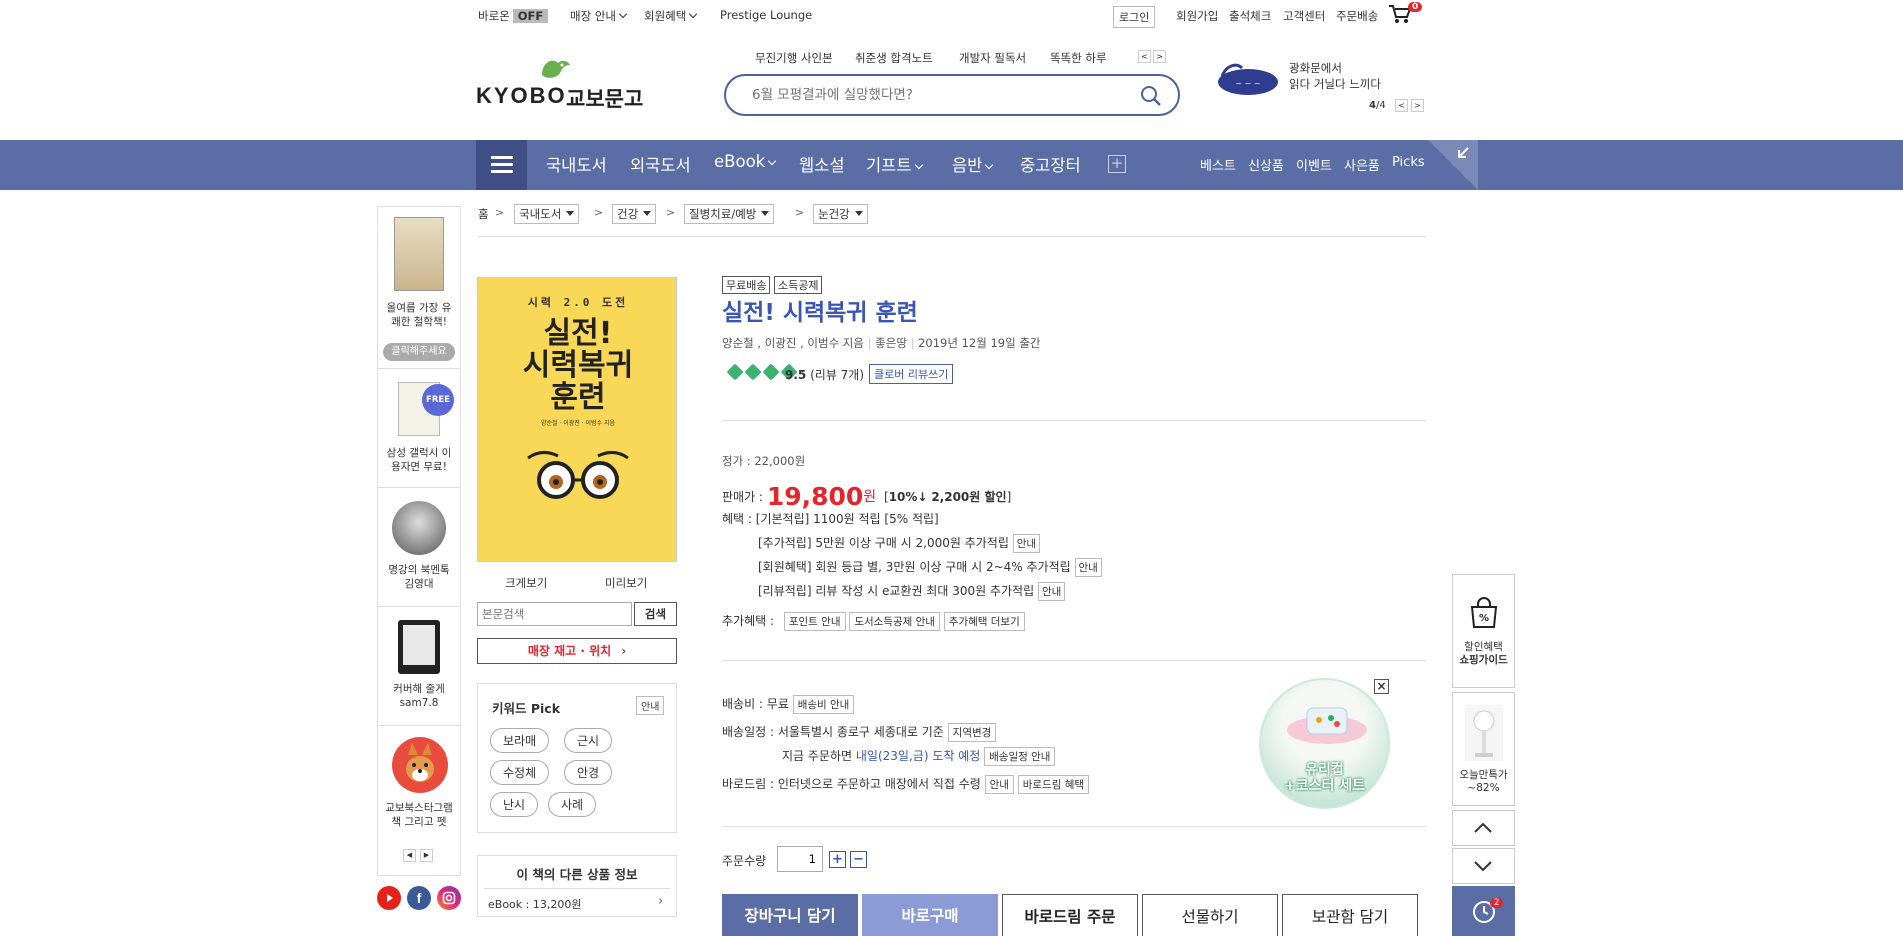  Describe the element at coordinates (745, 161) in the screenshot. I see `nav-ebook: eBook` at that location.